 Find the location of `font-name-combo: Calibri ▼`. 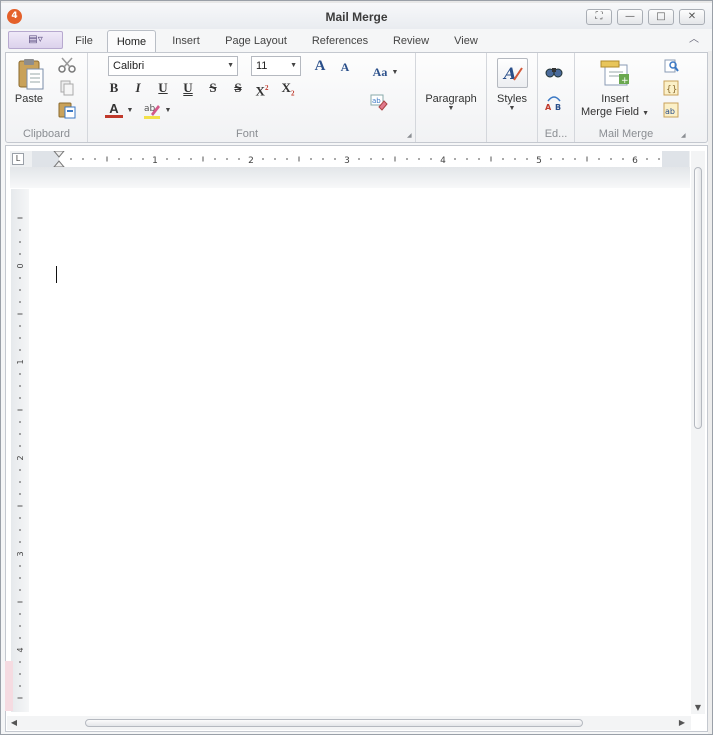

font-name-combo: Calibri ▼ is located at coordinates (173, 66).